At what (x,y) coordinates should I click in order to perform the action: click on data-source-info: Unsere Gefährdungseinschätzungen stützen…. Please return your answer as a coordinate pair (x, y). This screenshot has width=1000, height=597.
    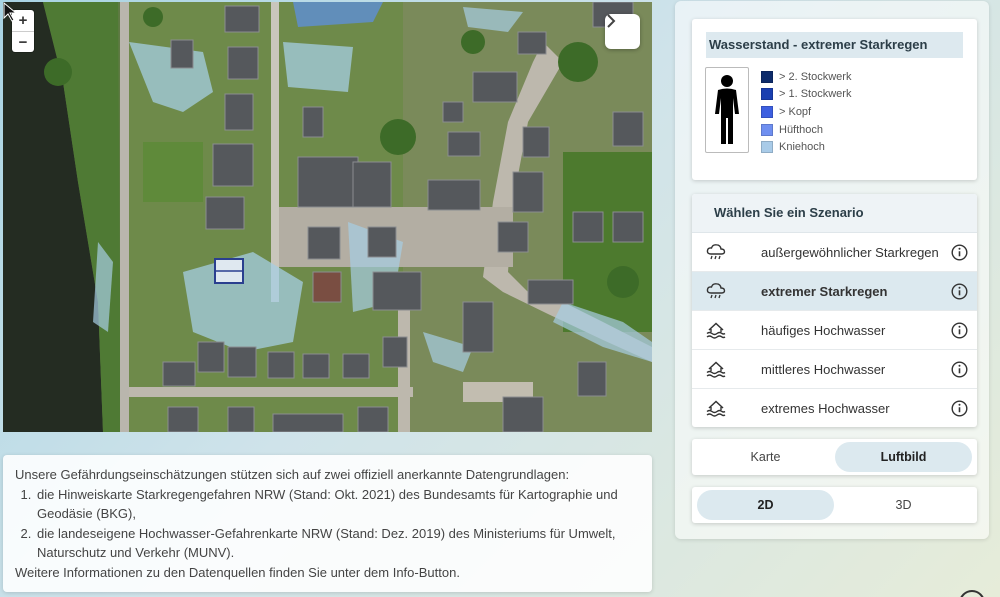
    Looking at the image, I should click on (327, 523).